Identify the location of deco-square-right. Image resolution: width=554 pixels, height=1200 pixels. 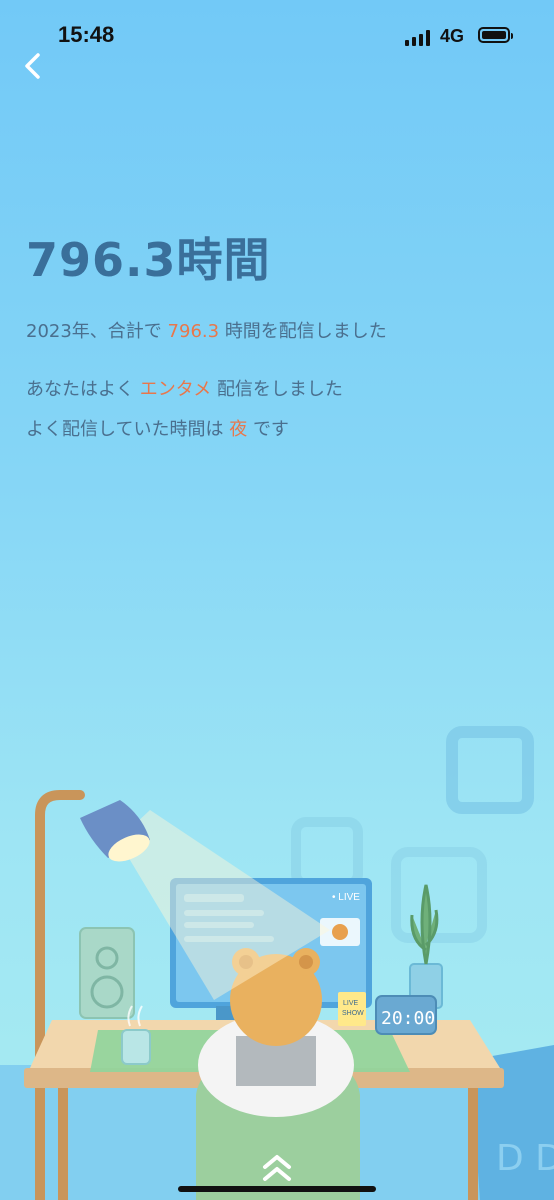
(439, 895).